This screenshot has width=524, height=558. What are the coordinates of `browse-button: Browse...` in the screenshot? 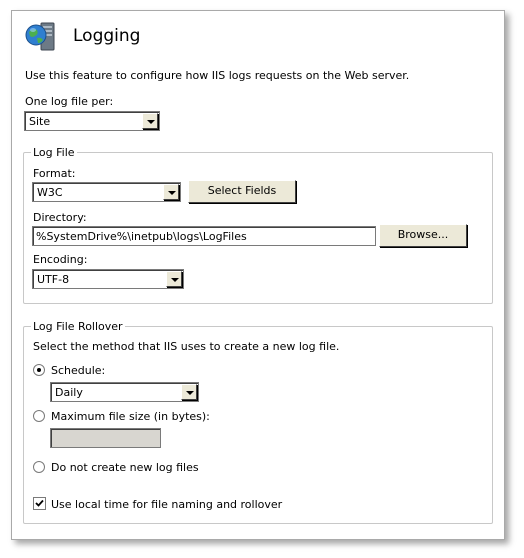 It's located at (423, 235).